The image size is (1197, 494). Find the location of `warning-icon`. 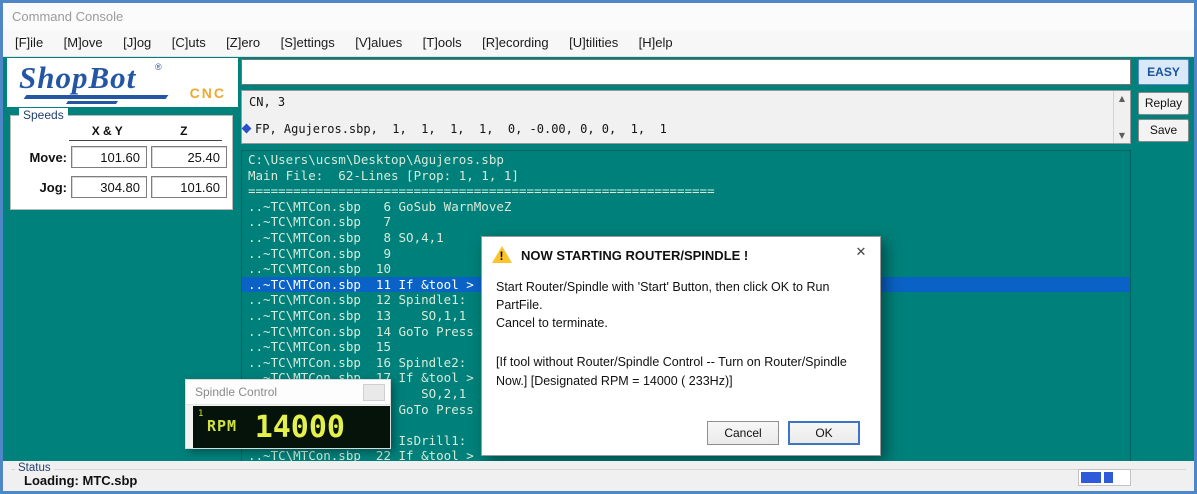

warning-icon is located at coordinates (502, 254).